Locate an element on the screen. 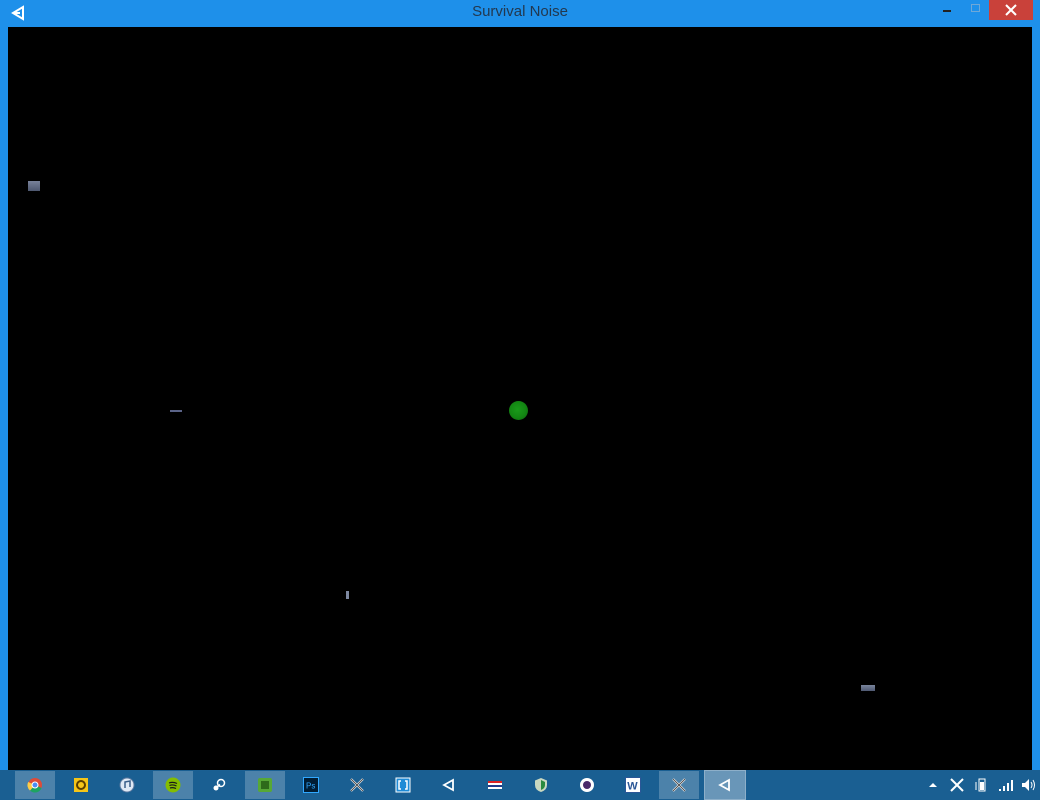  maximize-button is located at coordinates (975, 10).